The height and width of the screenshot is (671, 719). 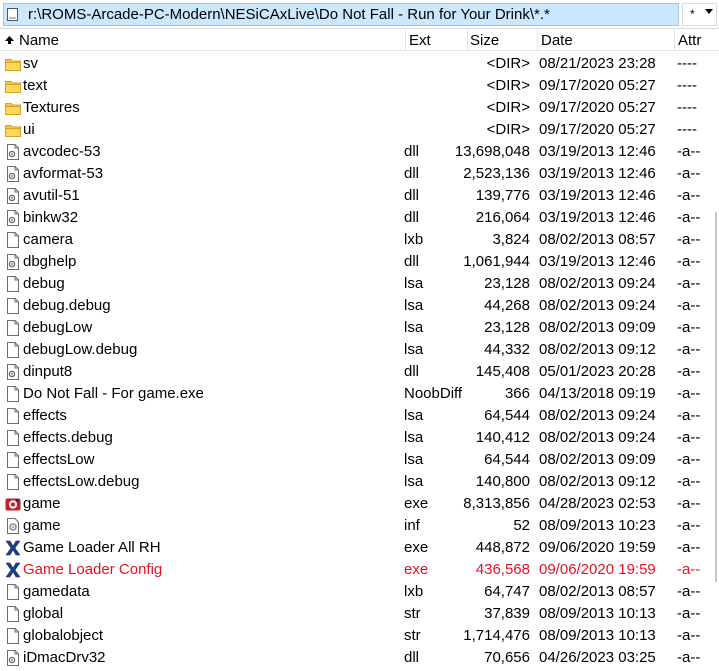 What do you see at coordinates (597, 63) in the screenshot?
I see `file-date: 08/21/2023 23:28` at bounding box center [597, 63].